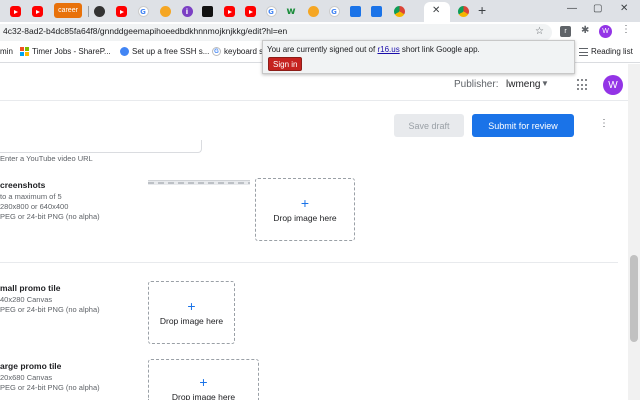 This screenshot has height=400, width=640. I want to click on tab-google-1: G, so click(143, 11).